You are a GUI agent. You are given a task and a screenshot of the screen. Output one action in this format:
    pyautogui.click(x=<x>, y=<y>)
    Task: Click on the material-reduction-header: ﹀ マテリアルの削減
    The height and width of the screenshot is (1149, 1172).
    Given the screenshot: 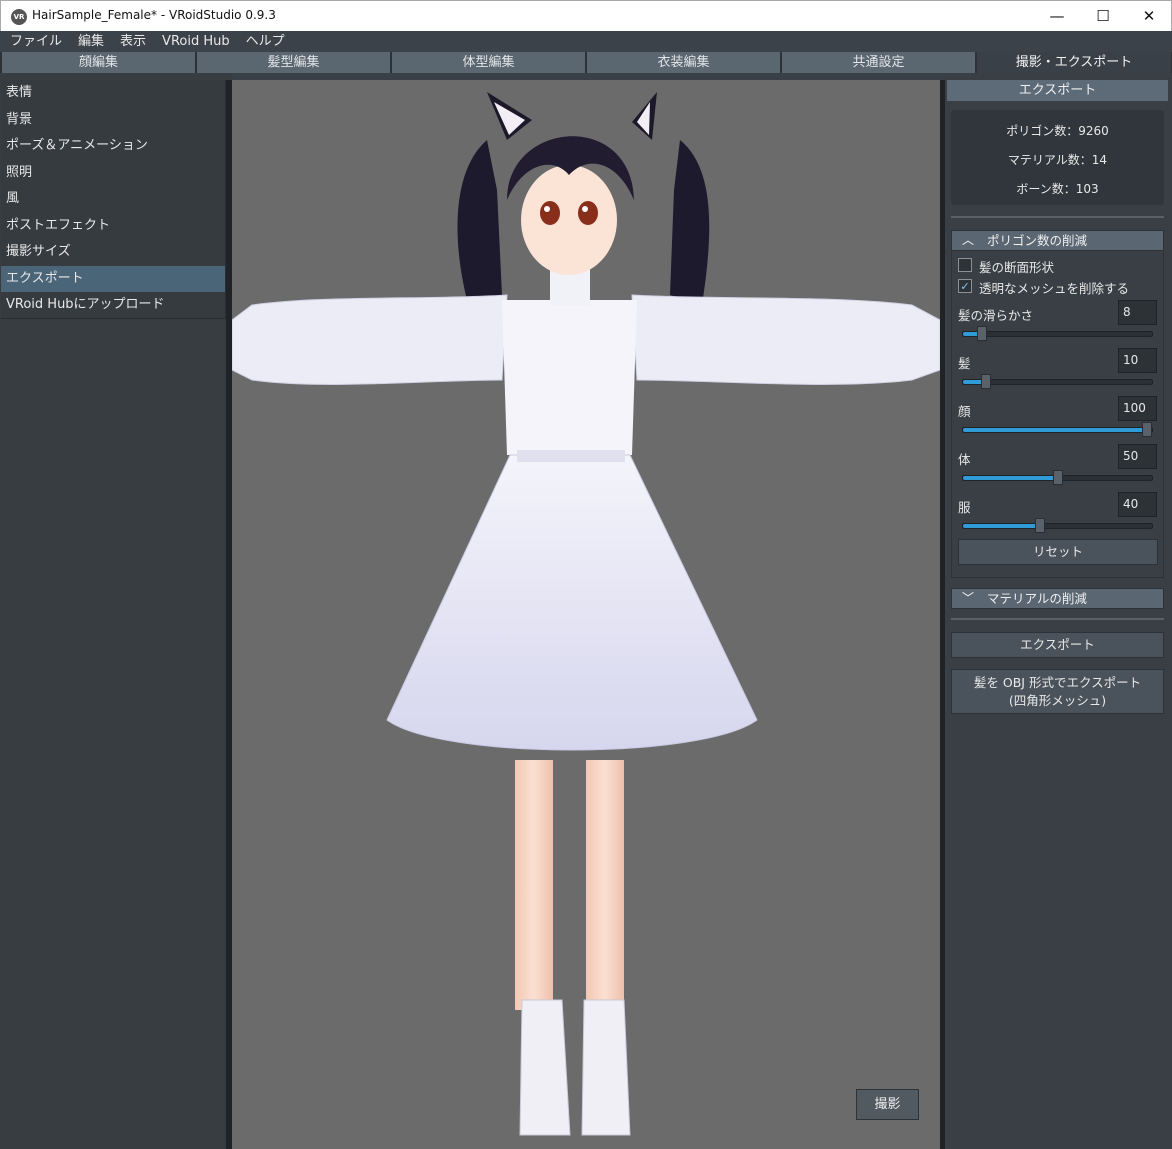 What is the action you would take?
    pyautogui.click(x=1057, y=598)
    